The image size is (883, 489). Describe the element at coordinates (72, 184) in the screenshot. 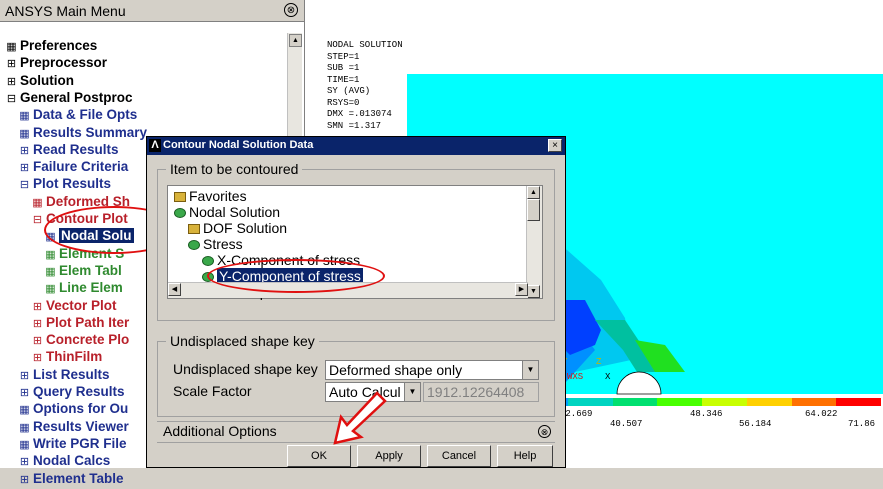

I see `menu-item-label: Plot Results` at that location.